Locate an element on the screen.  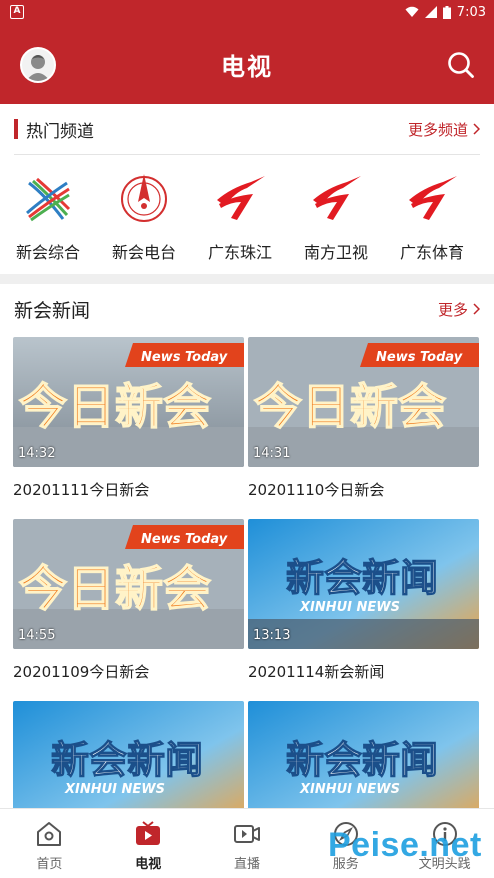
tv-icon is located at coordinates (148, 833).